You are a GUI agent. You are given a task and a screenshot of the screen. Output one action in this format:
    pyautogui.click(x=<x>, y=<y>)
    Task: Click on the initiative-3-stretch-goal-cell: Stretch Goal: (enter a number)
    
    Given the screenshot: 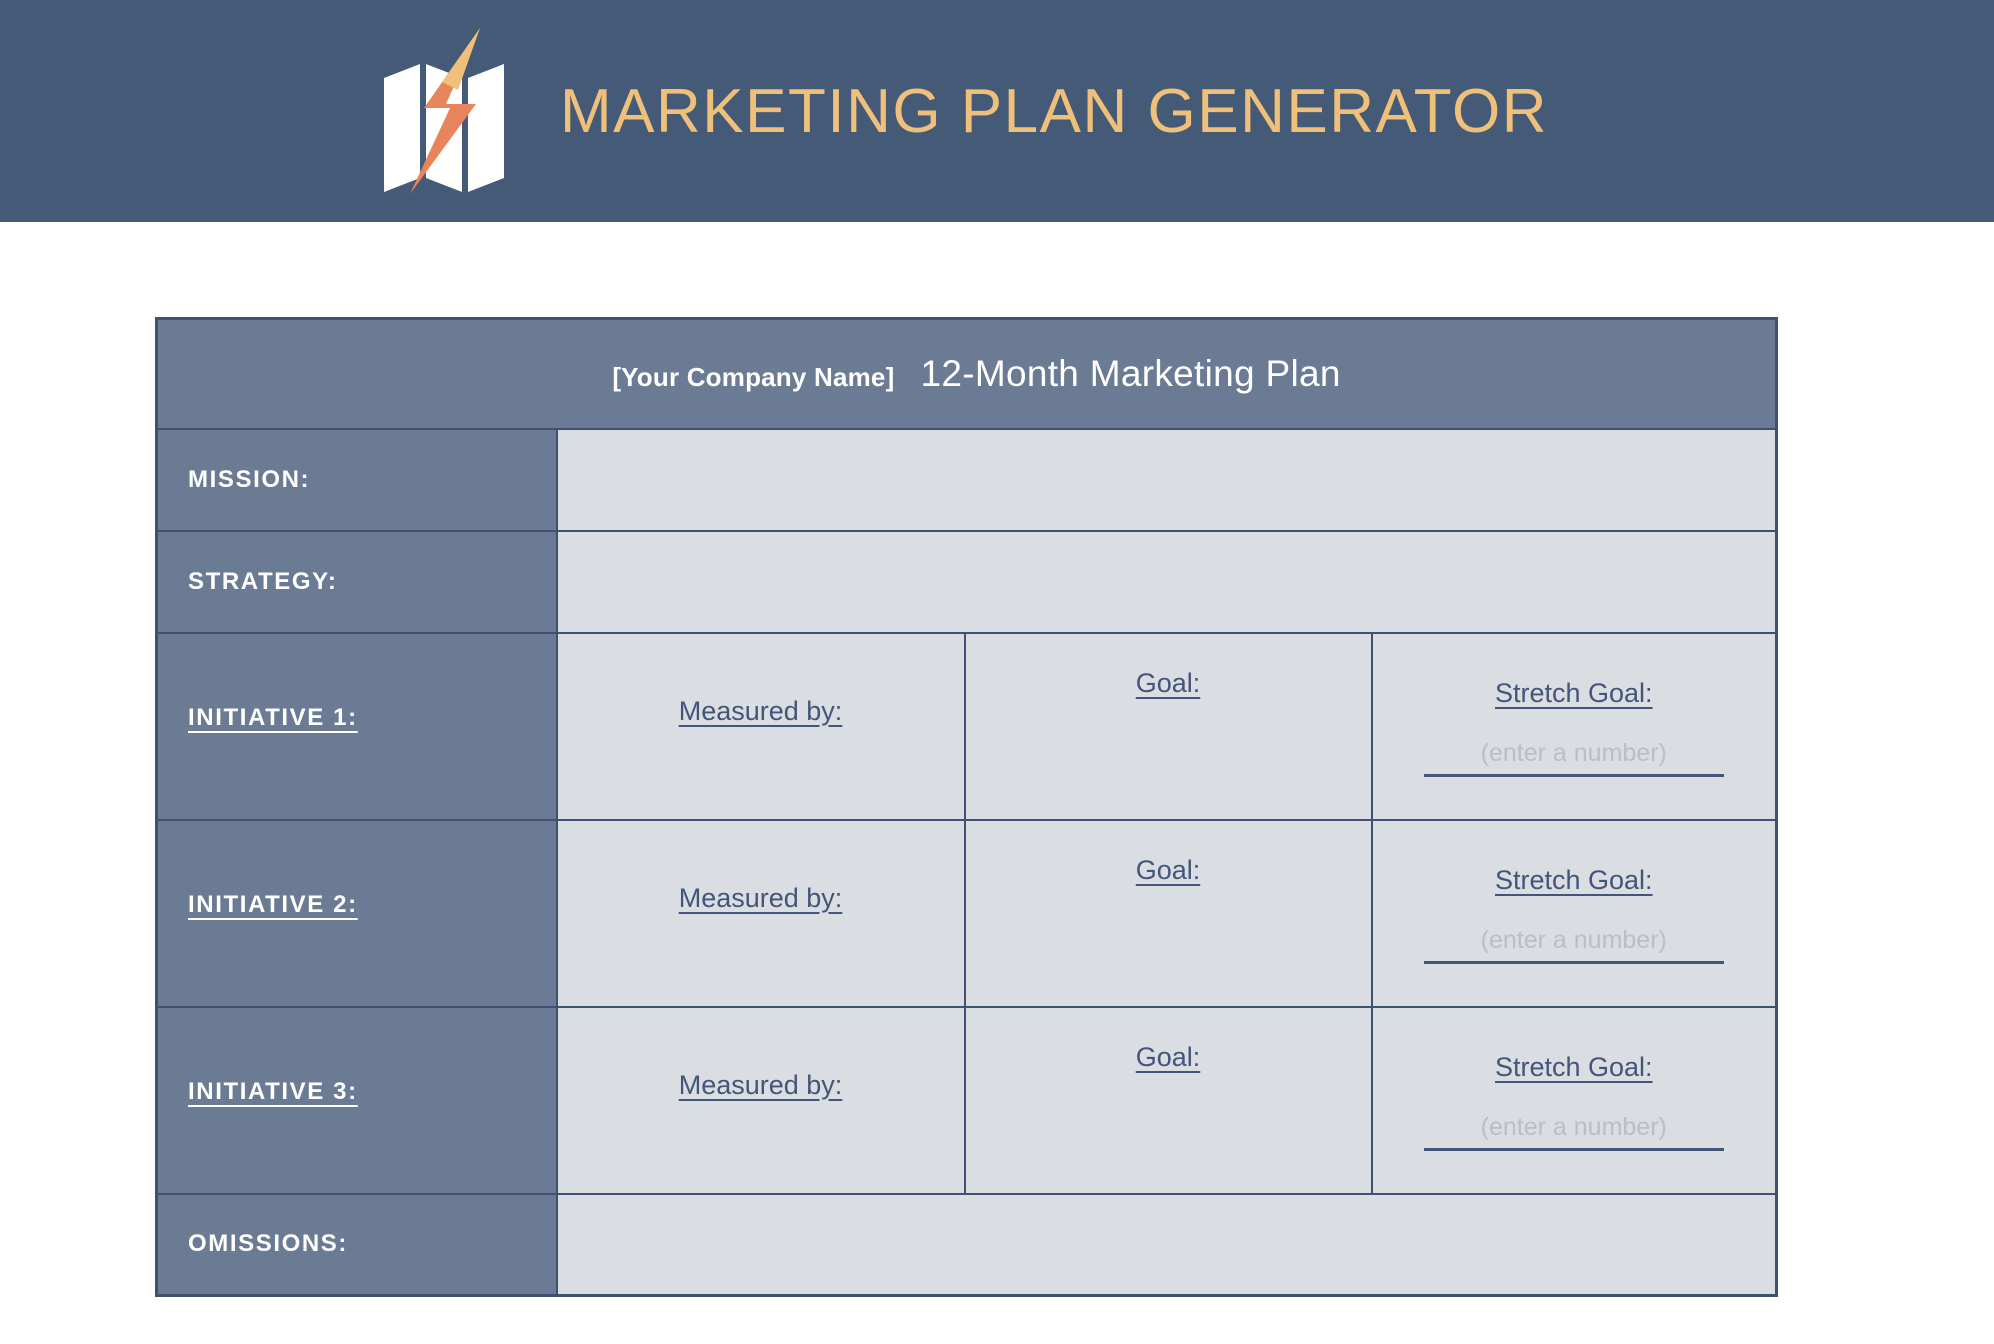 What is the action you would take?
    pyautogui.click(x=1574, y=1100)
    